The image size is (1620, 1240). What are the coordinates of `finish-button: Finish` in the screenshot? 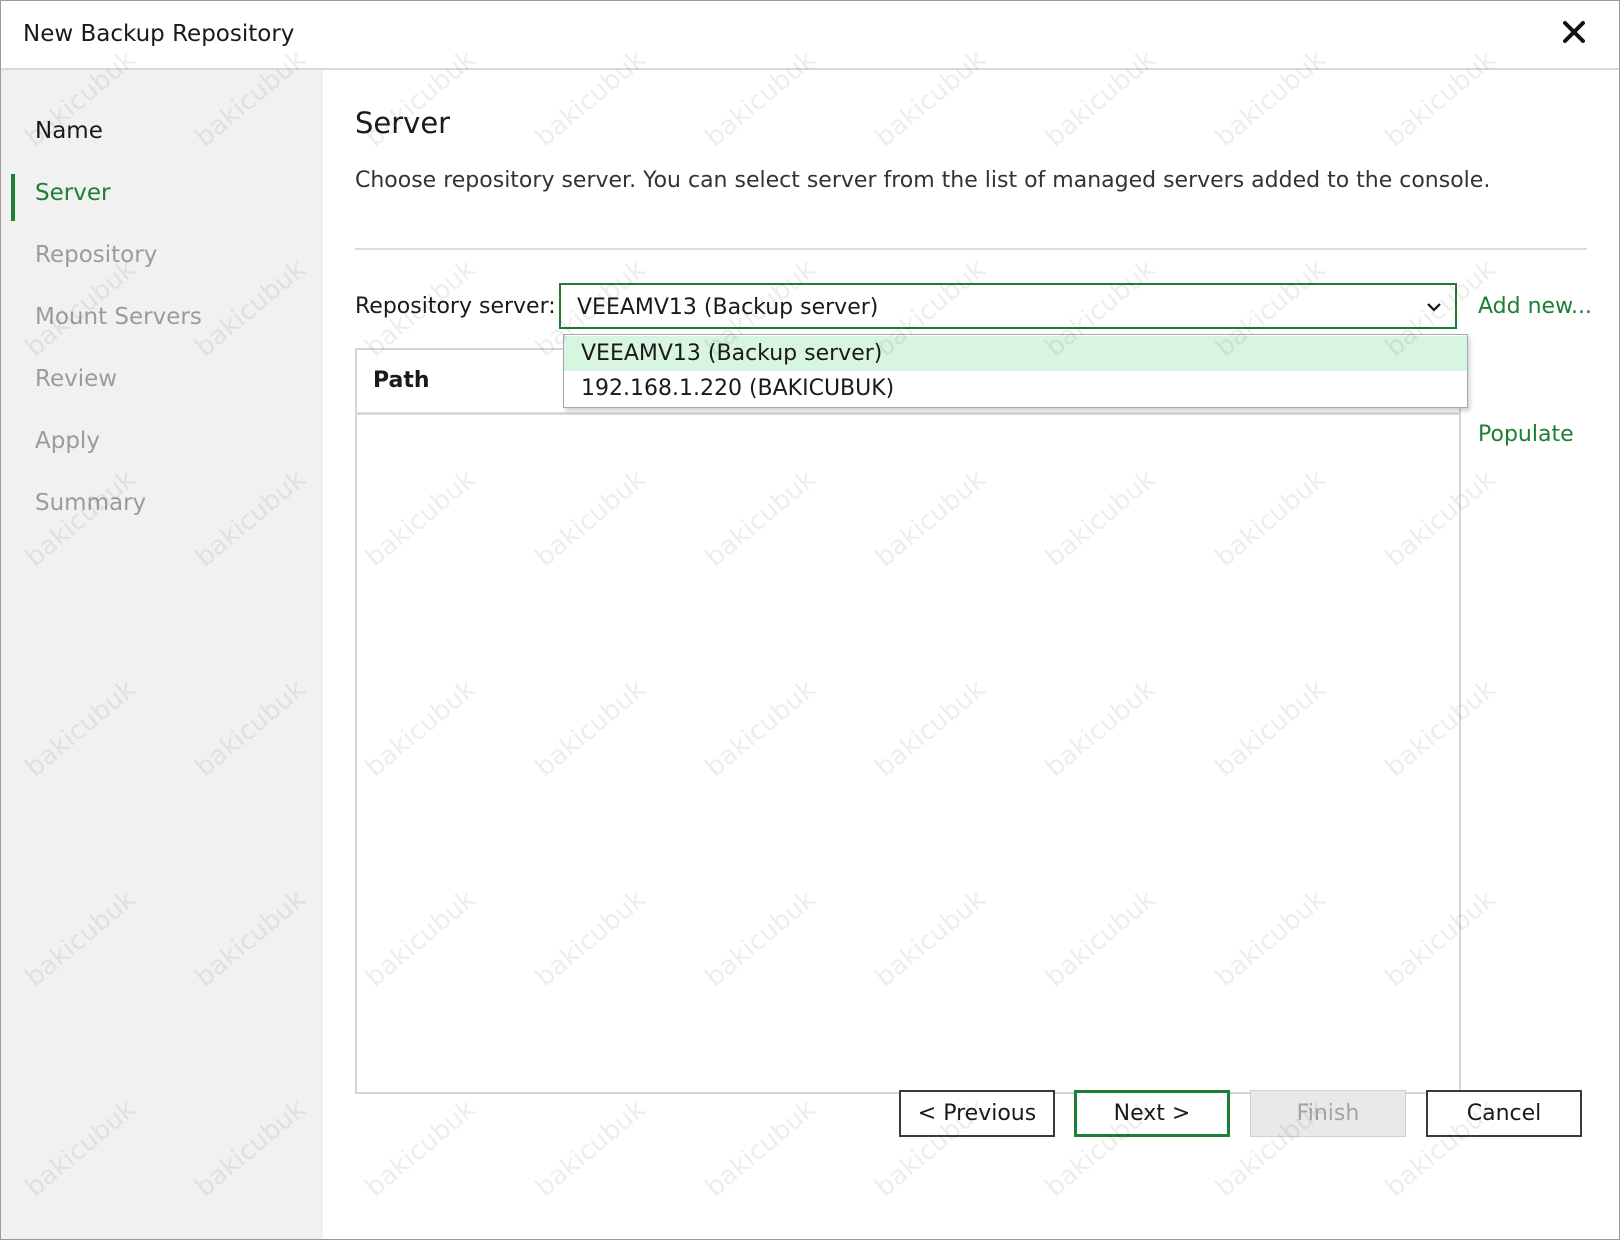 It's located at (1328, 1113).